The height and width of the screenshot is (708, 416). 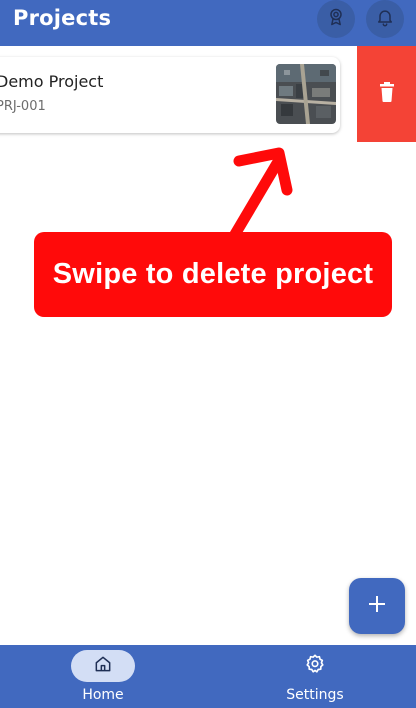 What do you see at coordinates (315, 695) in the screenshot?
I see `nav-label-settings: Settings` at bounding box center [315, 695].